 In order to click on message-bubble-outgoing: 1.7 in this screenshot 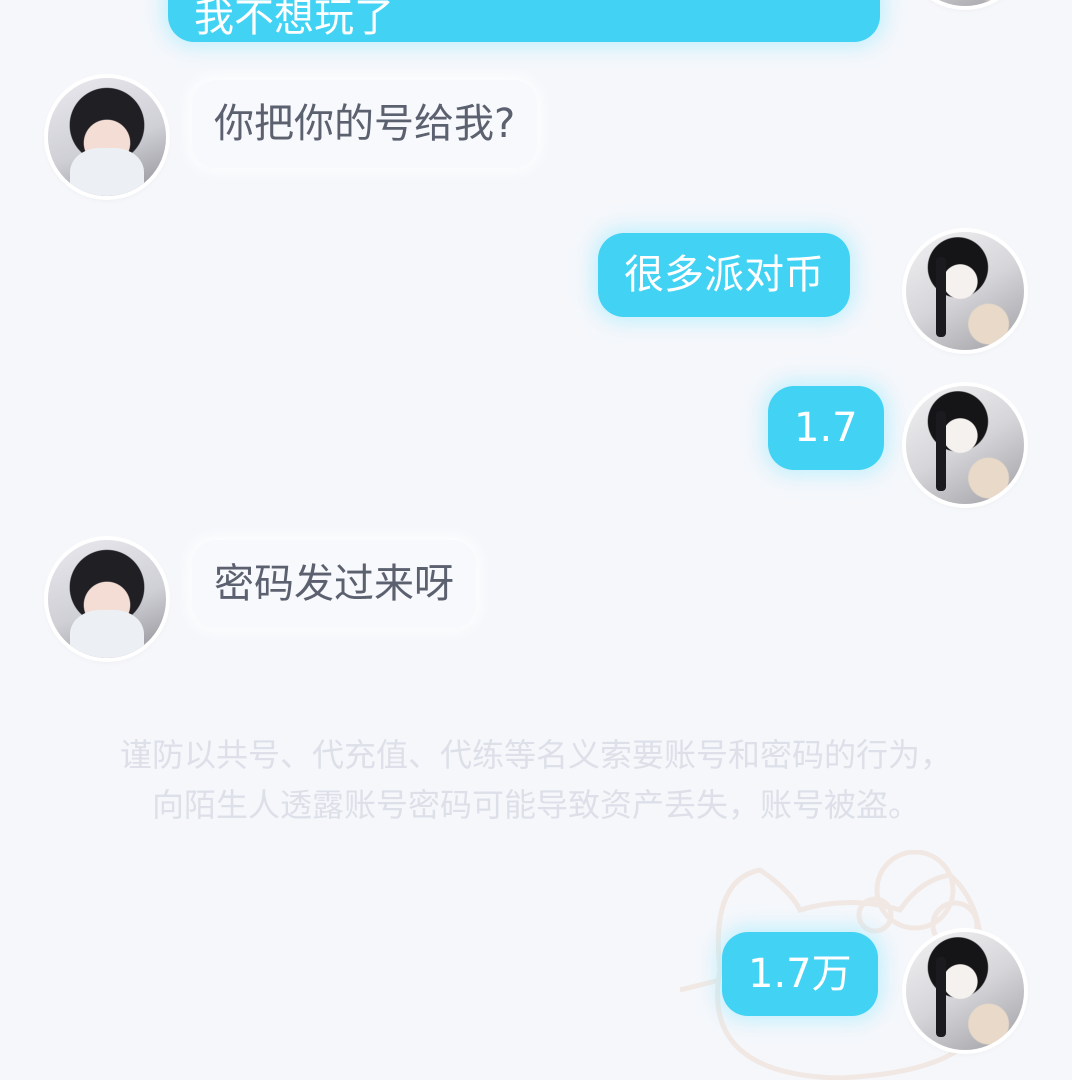, I will do `click(826, 428)`.